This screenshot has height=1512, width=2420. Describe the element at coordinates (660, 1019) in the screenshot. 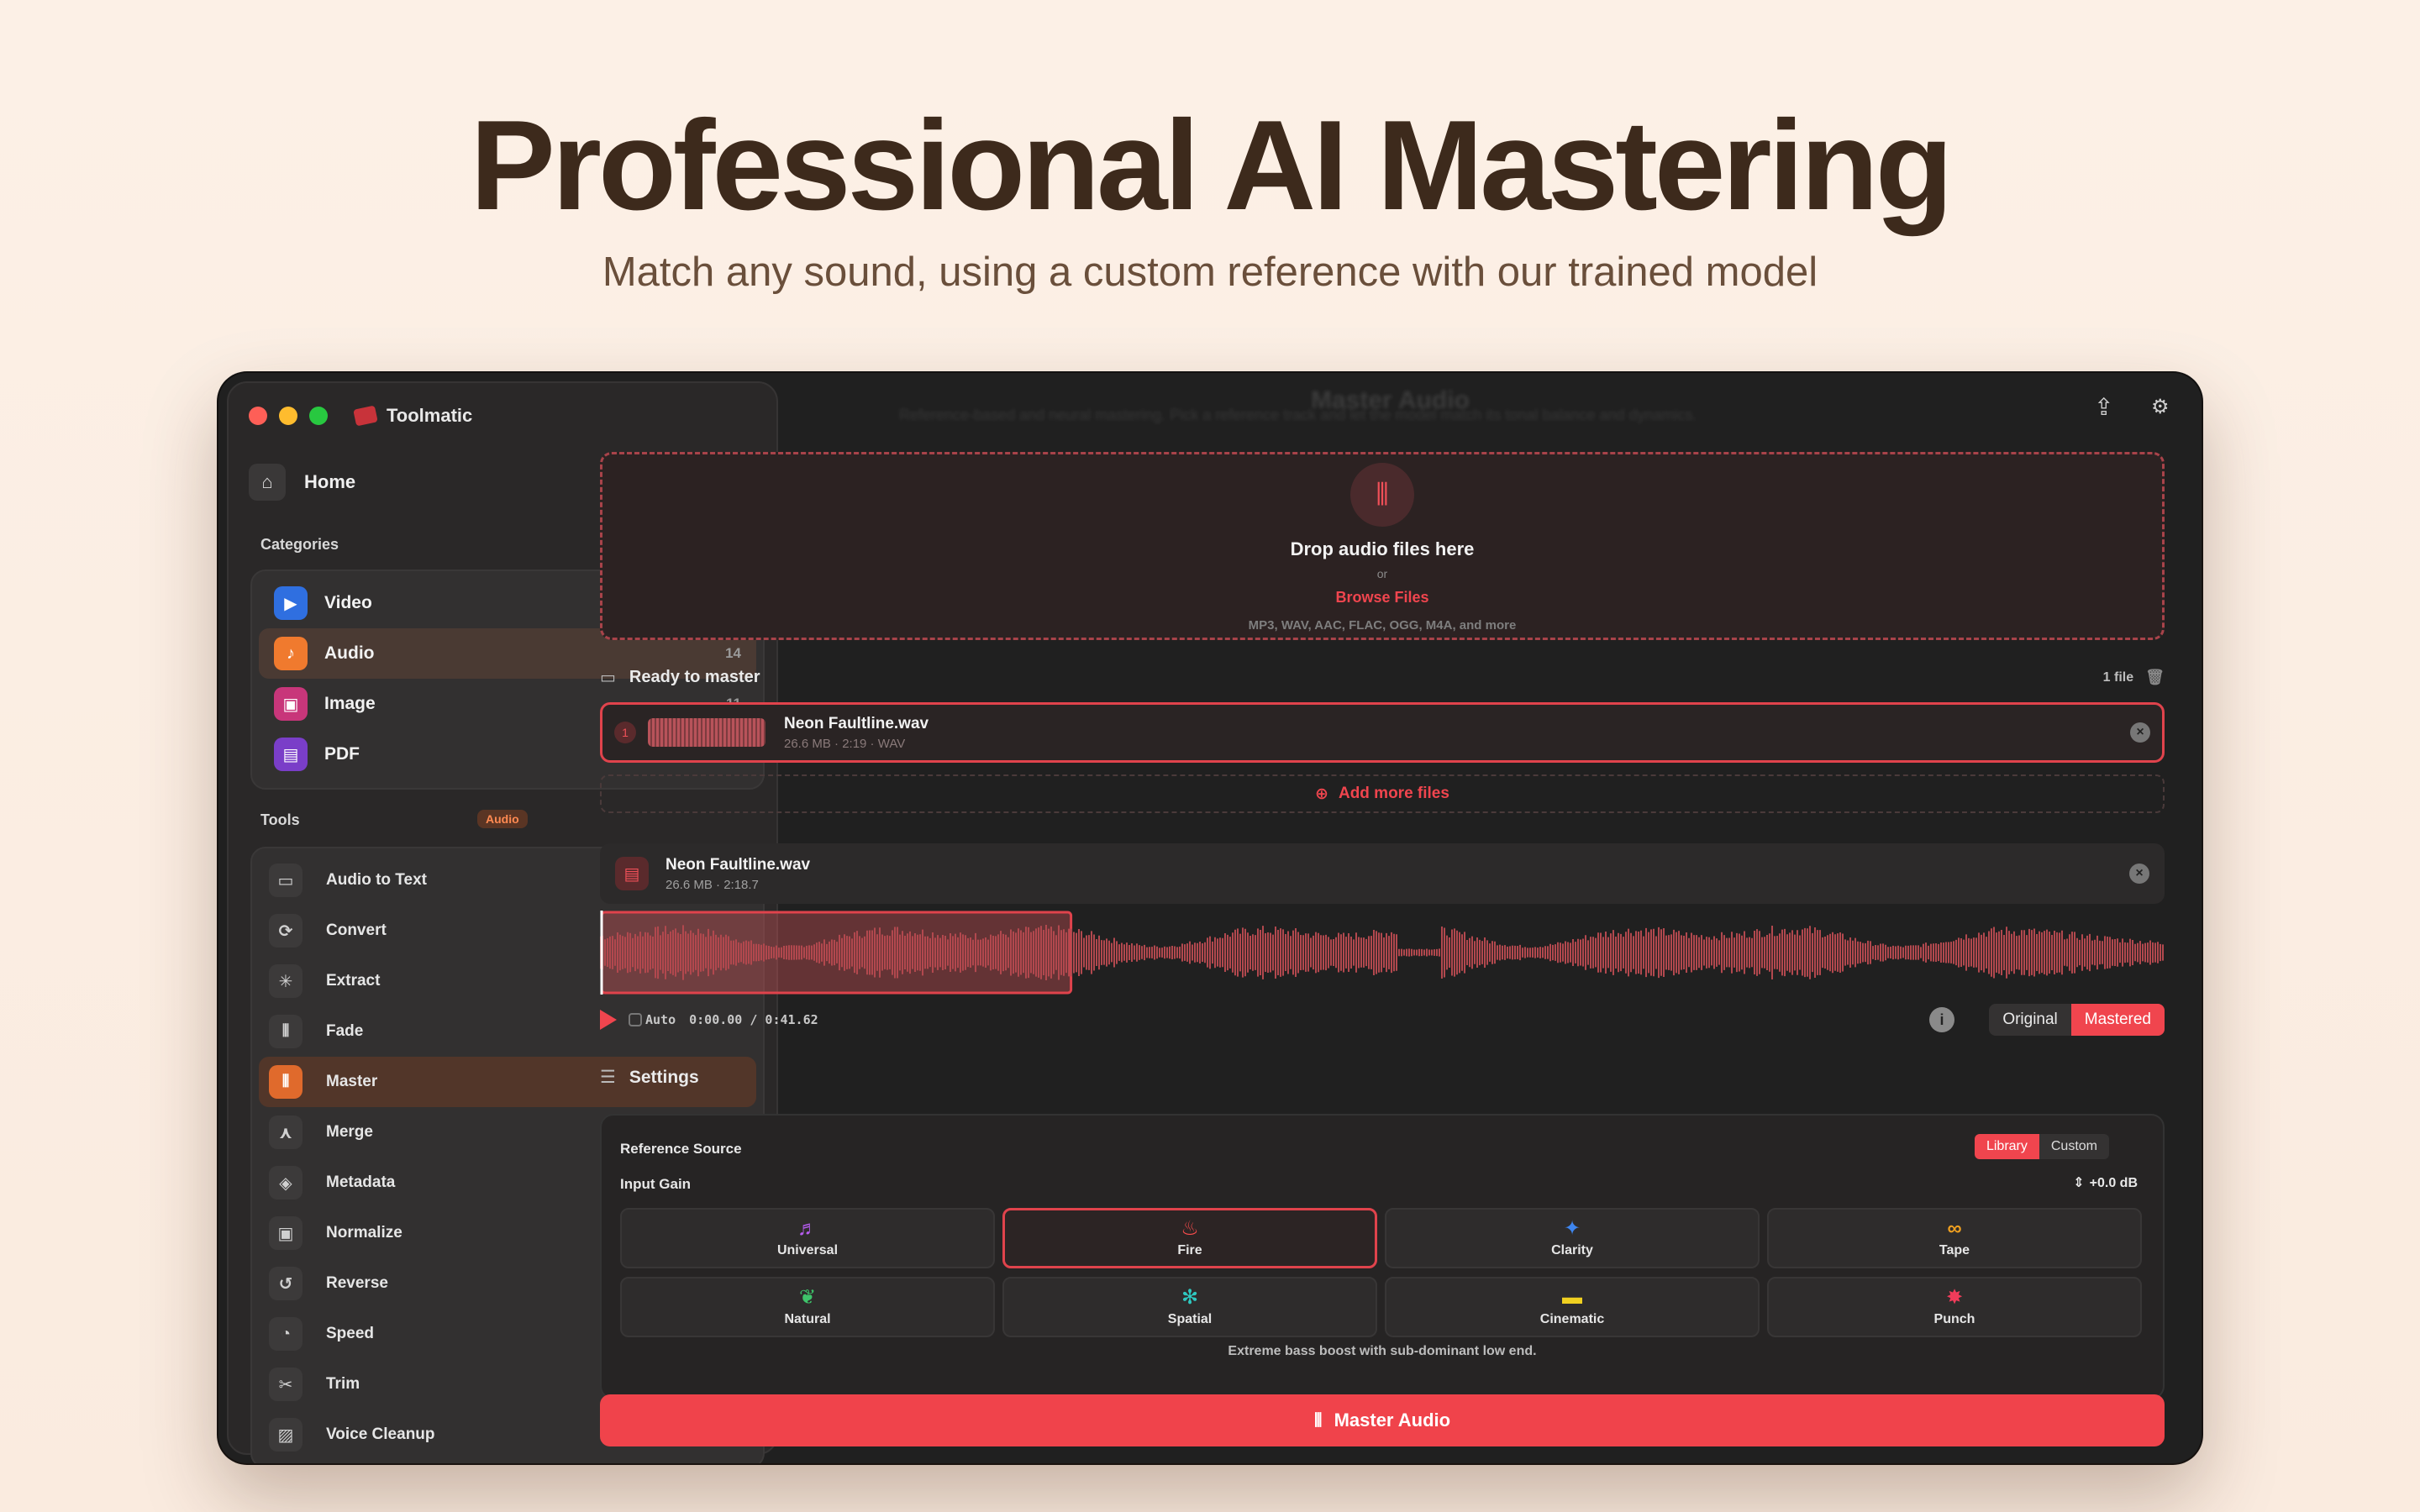

I see `auto-label: Auto` at that location.